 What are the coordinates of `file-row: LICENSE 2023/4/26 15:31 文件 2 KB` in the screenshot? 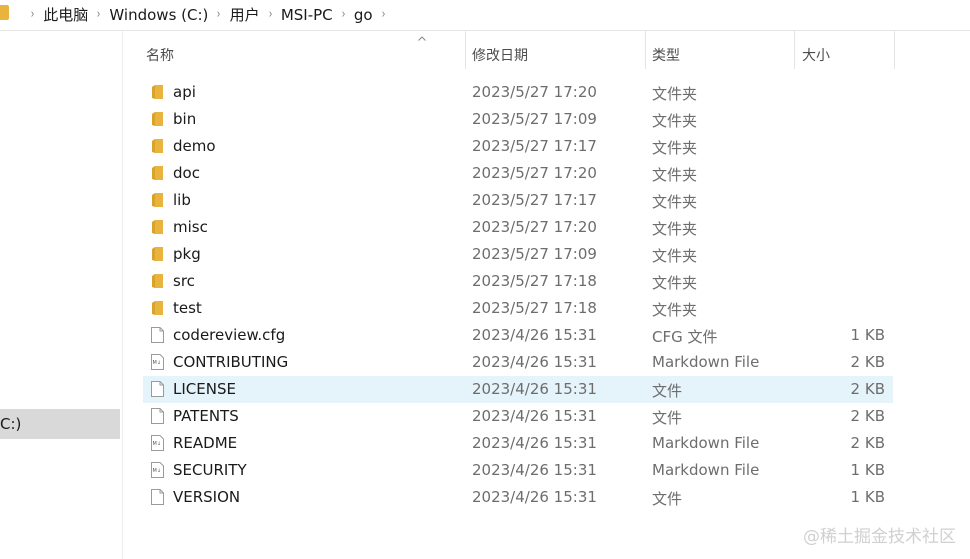 It's located at (518, 389).